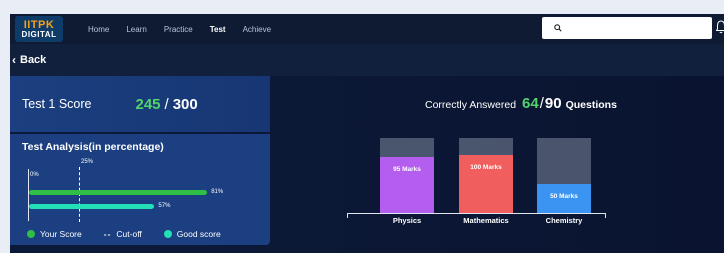 Image resolution: width=724 pixels, height=253 pixels. What do you see at coordinates (564, 220) in the screenshot?
I see `chemistry-label: Chemistry` at bounding box center [564, 220].